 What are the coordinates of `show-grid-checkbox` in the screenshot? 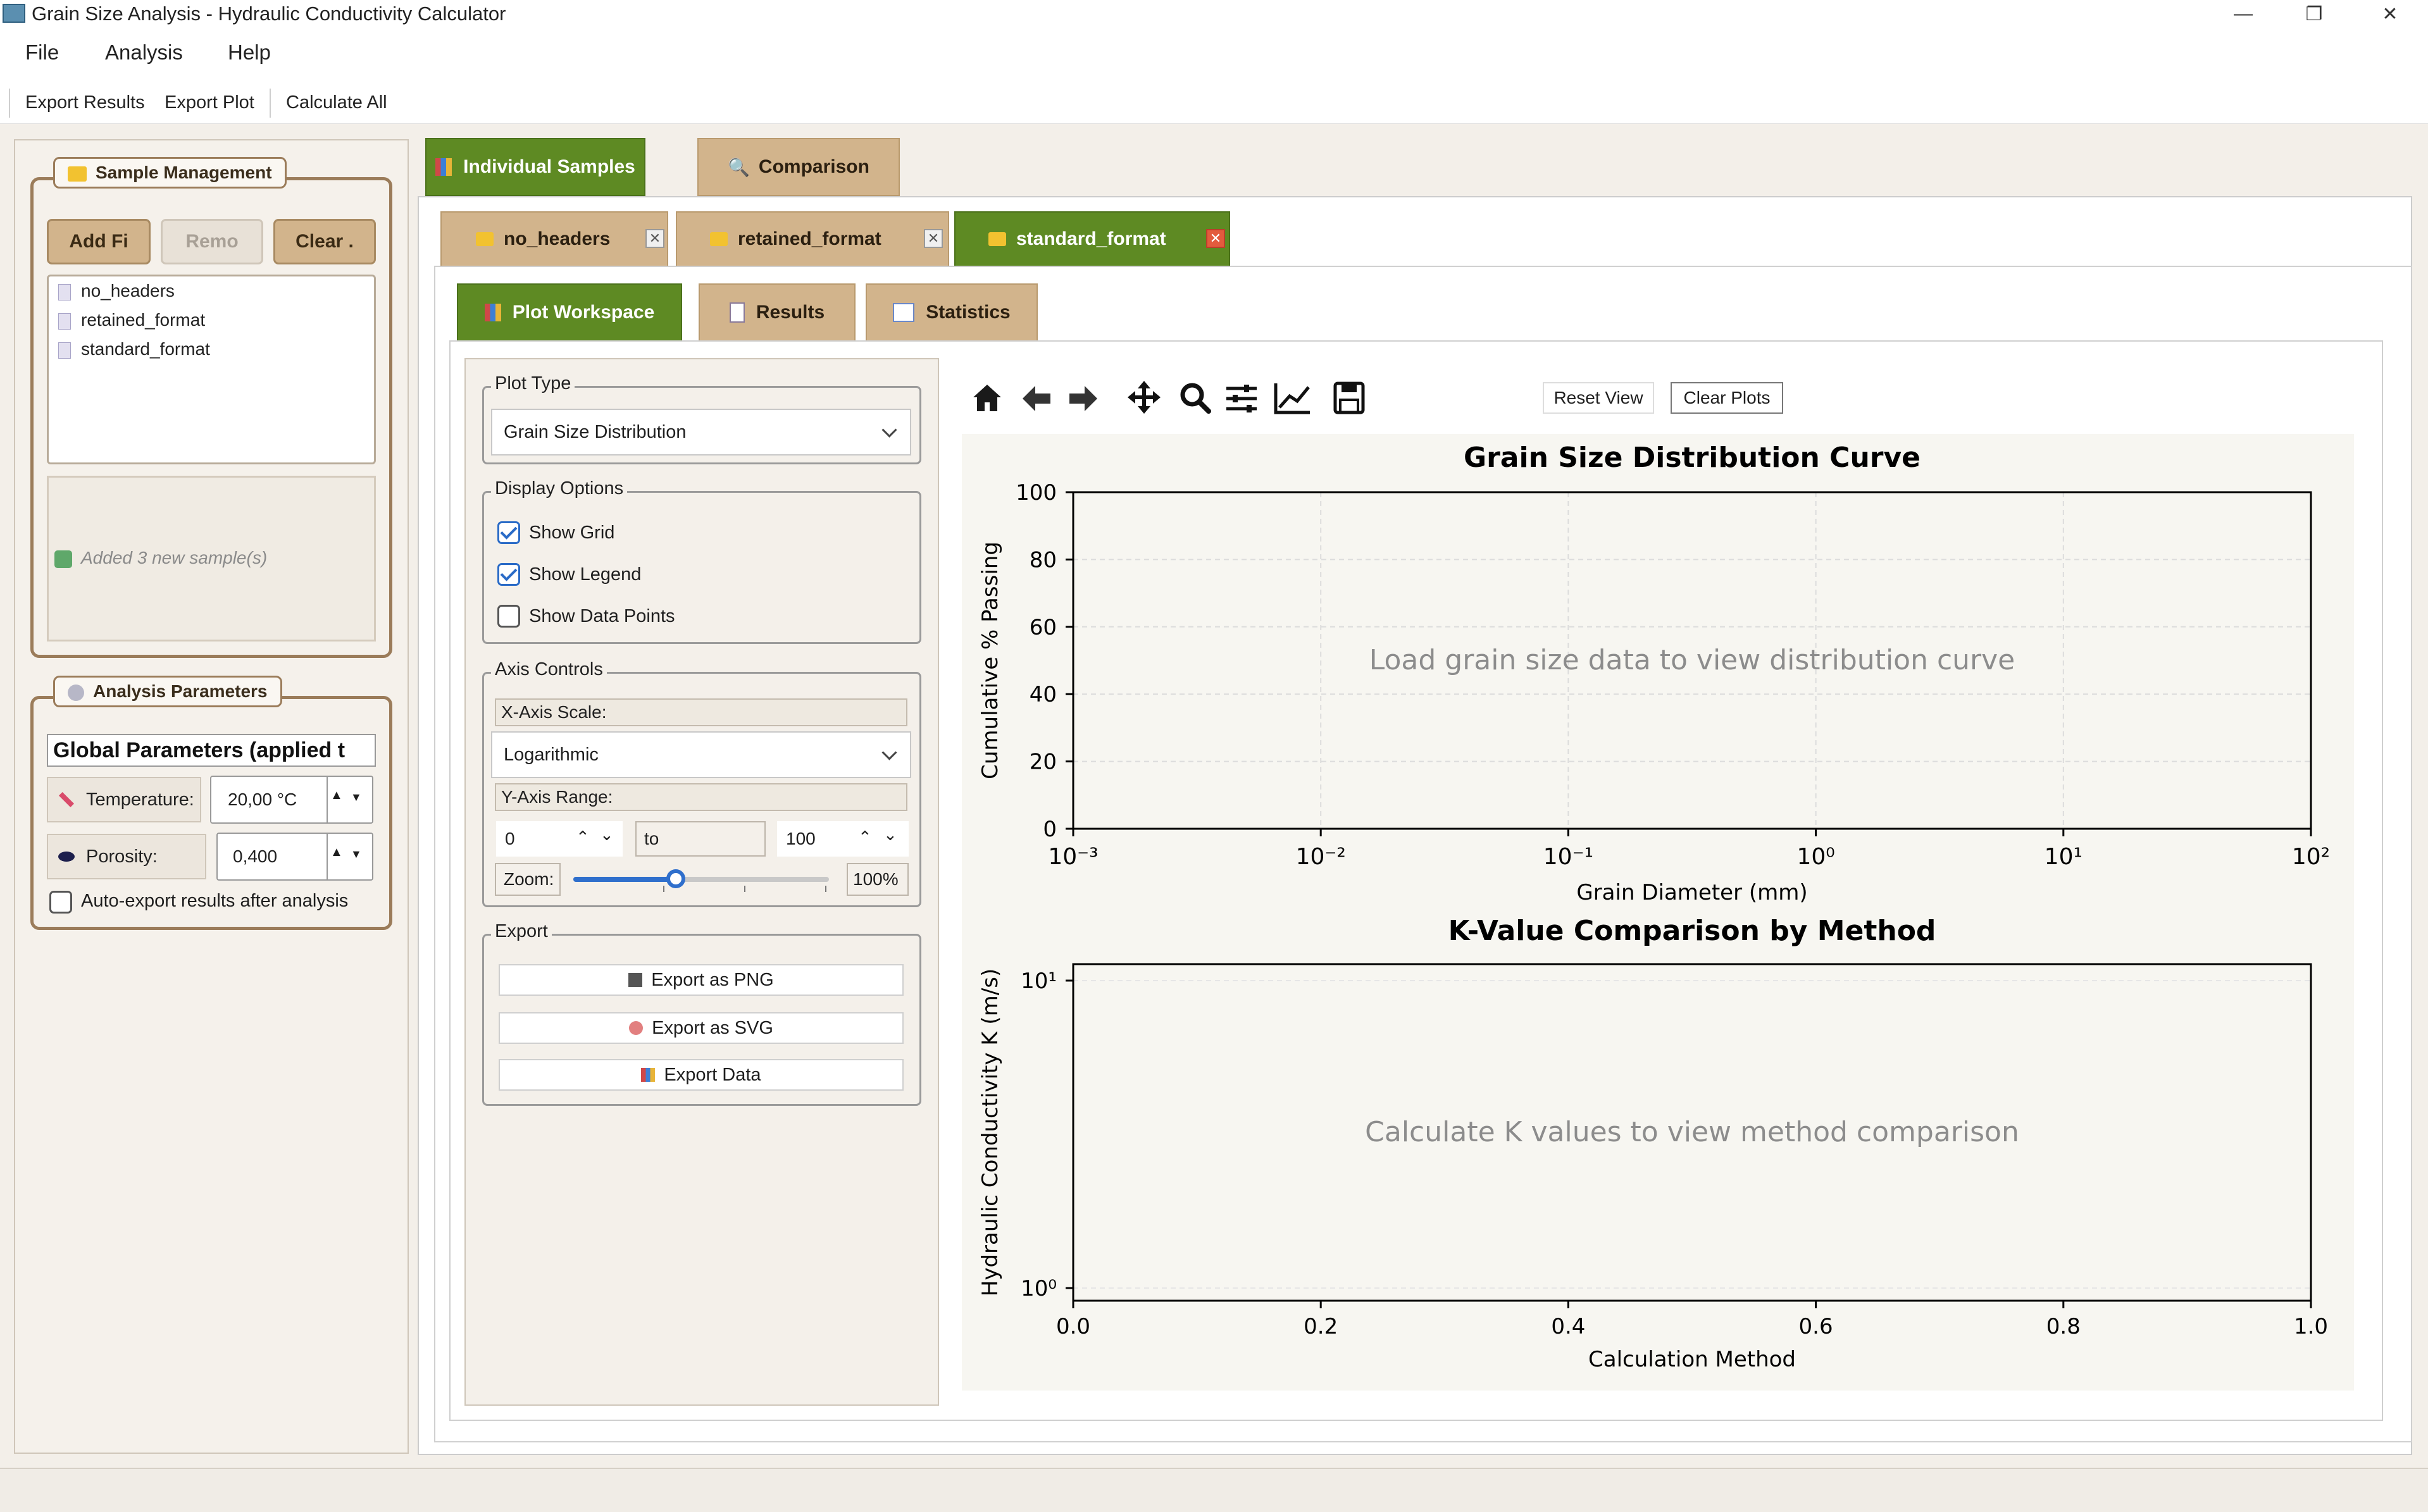 It's located at (509, 533).